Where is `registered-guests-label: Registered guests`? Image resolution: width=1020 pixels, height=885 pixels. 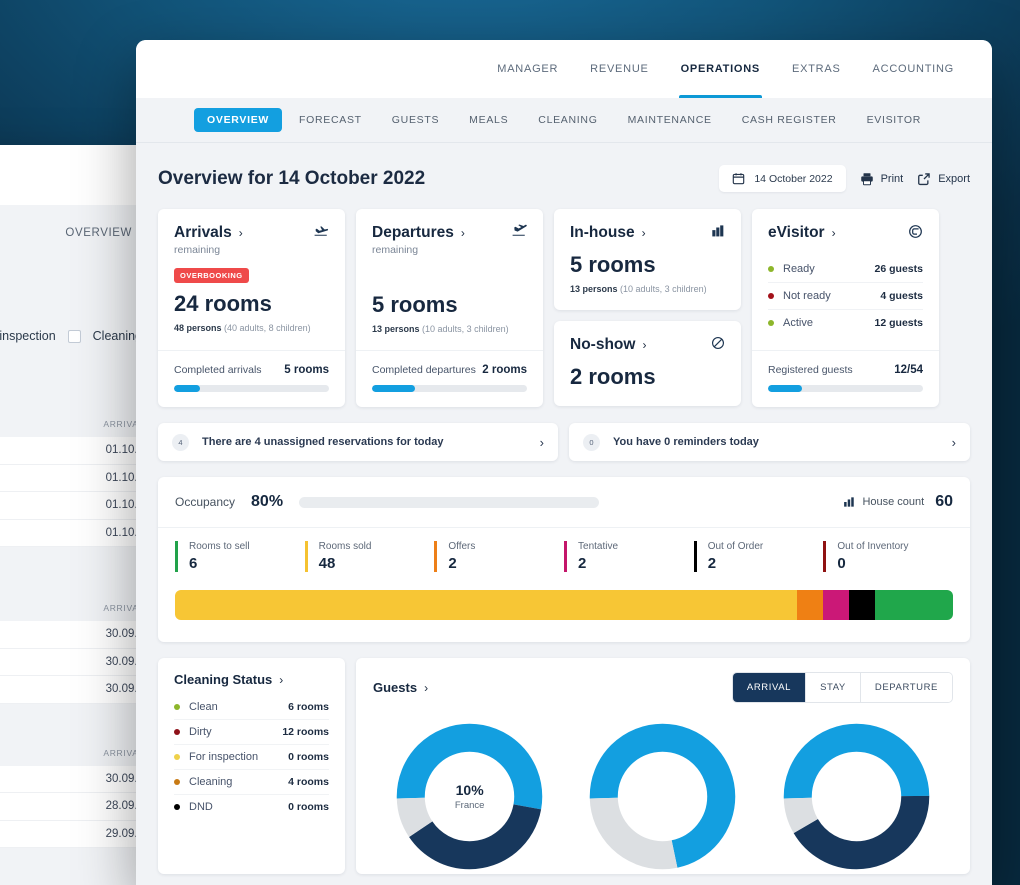
registered-guests-label: Registered guests is located at coordinates (810, 370).